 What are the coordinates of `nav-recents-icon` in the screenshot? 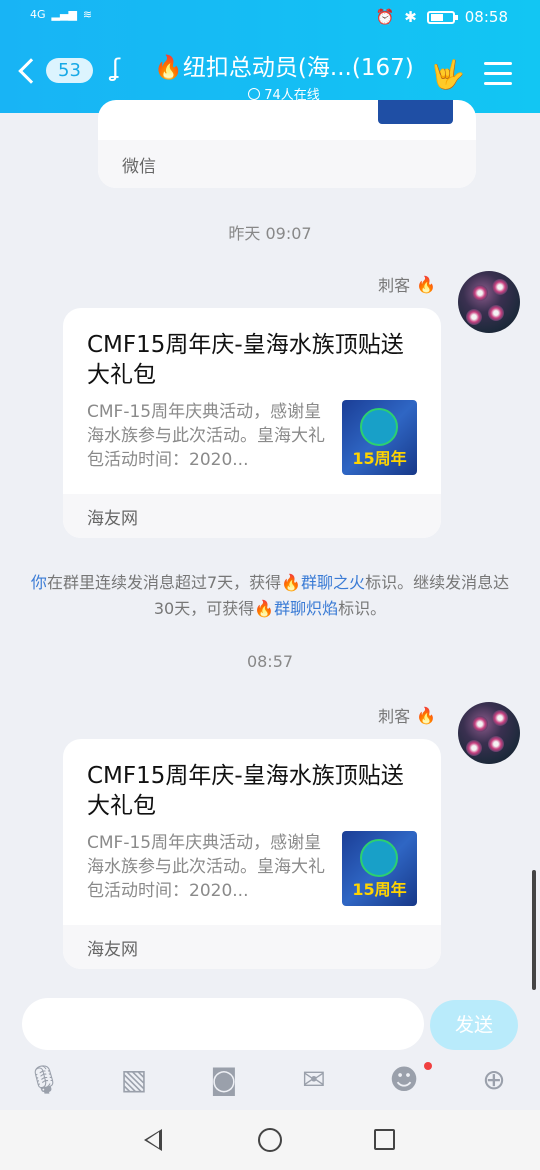 It's located at (384, 1139).